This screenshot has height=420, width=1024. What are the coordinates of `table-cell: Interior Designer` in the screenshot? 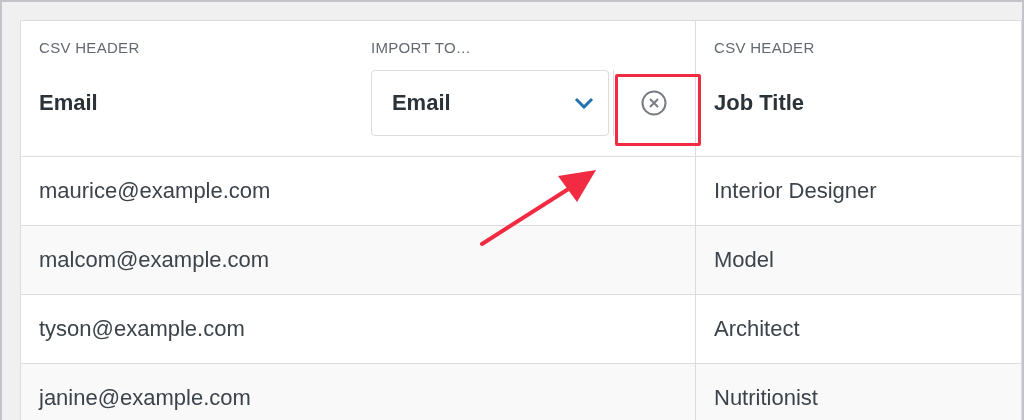 It's located at (859, 191).